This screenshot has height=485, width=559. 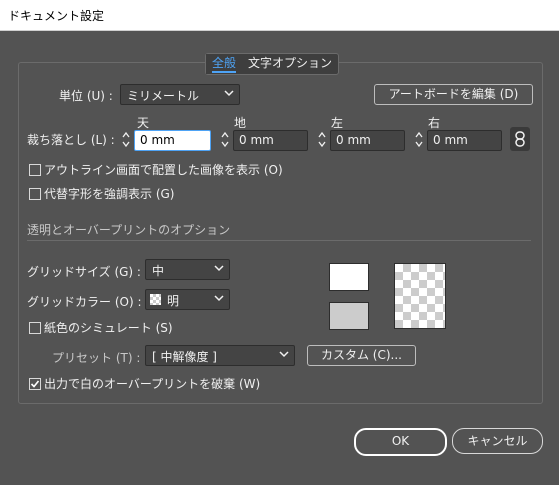 I want to click on preset-label: プリセット (T) :, so click(x=96, y=358).